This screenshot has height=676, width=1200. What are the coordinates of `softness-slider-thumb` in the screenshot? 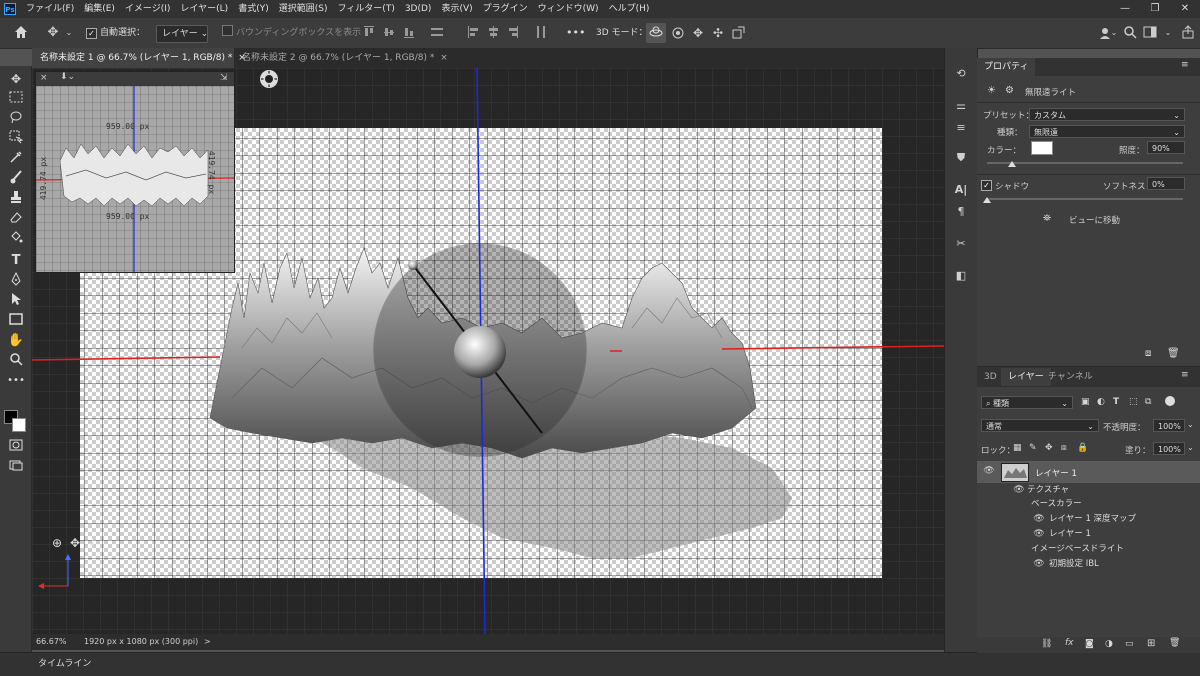 It's located at (987, 200).